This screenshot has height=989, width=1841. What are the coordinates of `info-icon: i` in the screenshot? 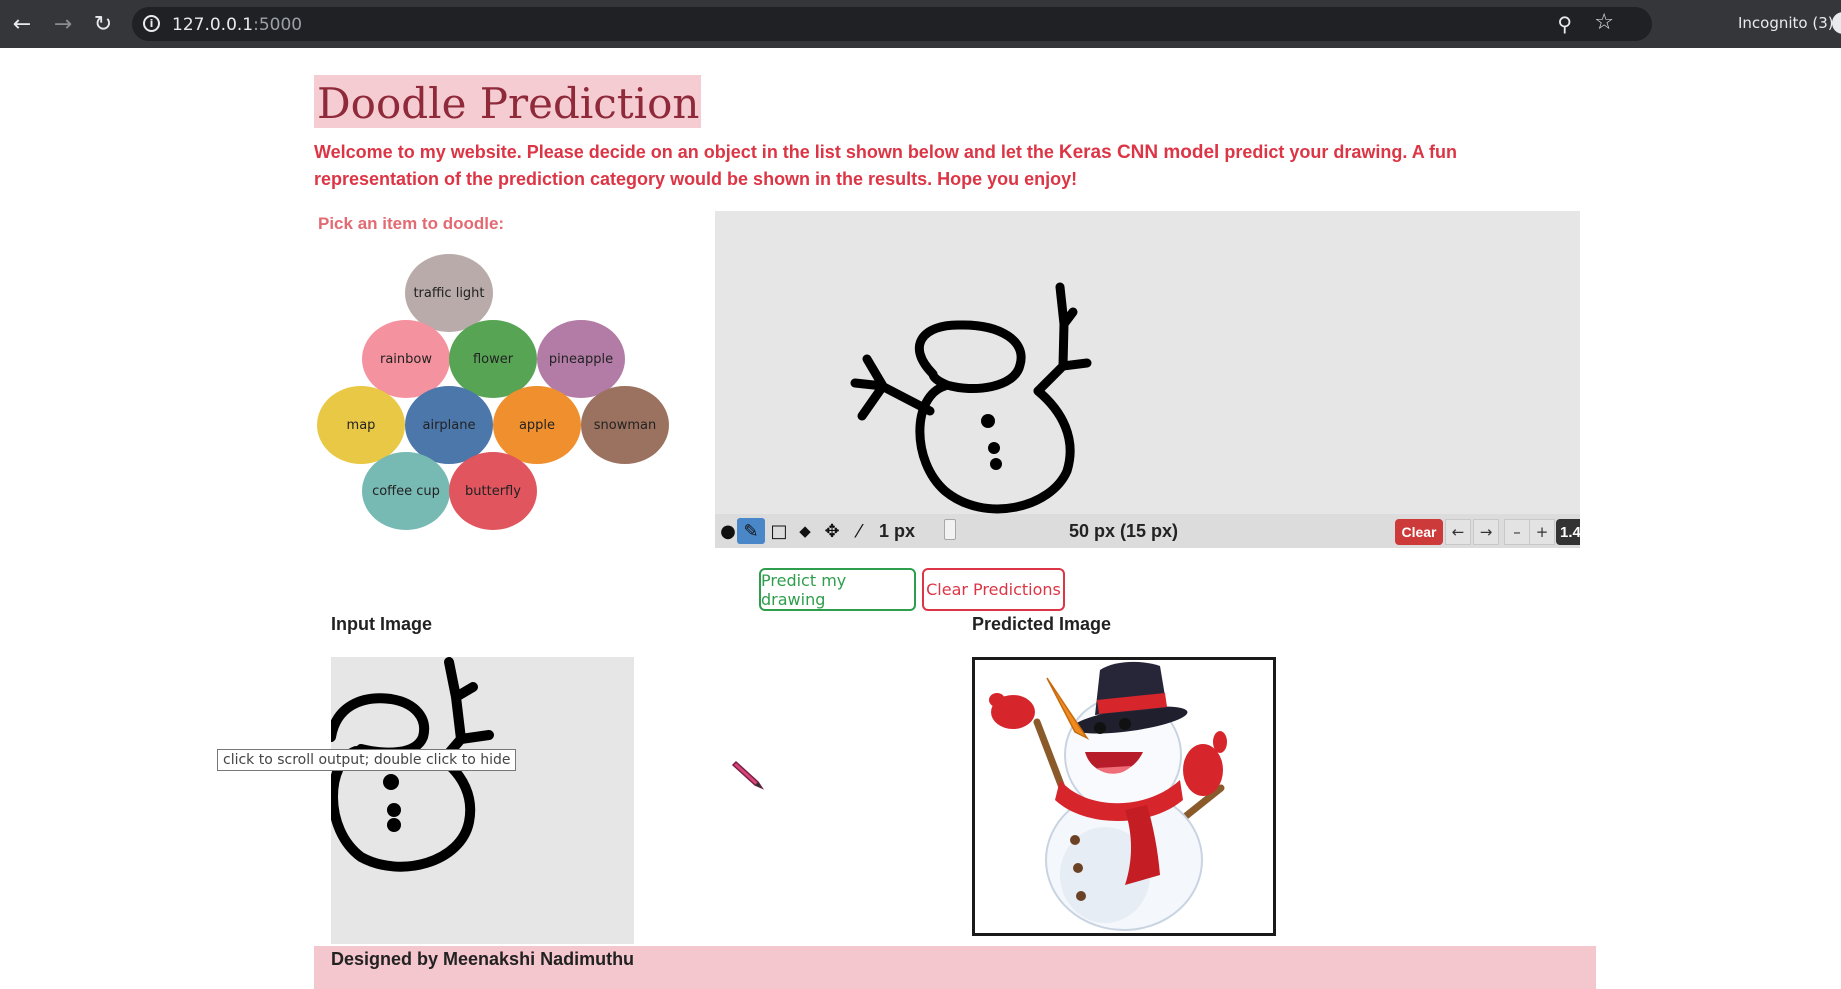 It's located at (151, 23).